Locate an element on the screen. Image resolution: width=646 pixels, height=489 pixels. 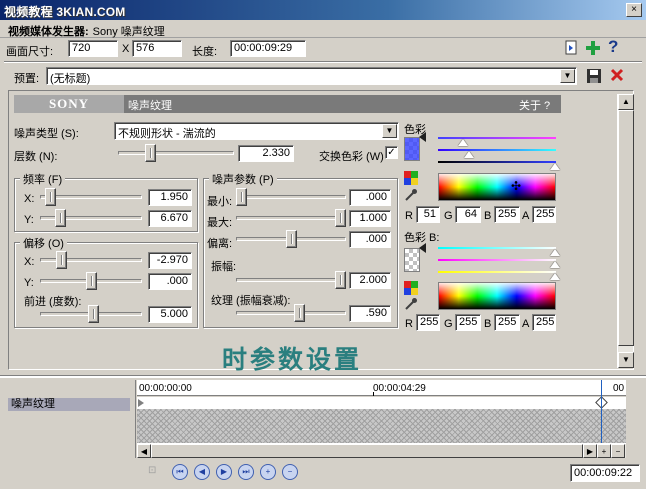
color2-b-field: 255 is located at coordinates (507, 322).